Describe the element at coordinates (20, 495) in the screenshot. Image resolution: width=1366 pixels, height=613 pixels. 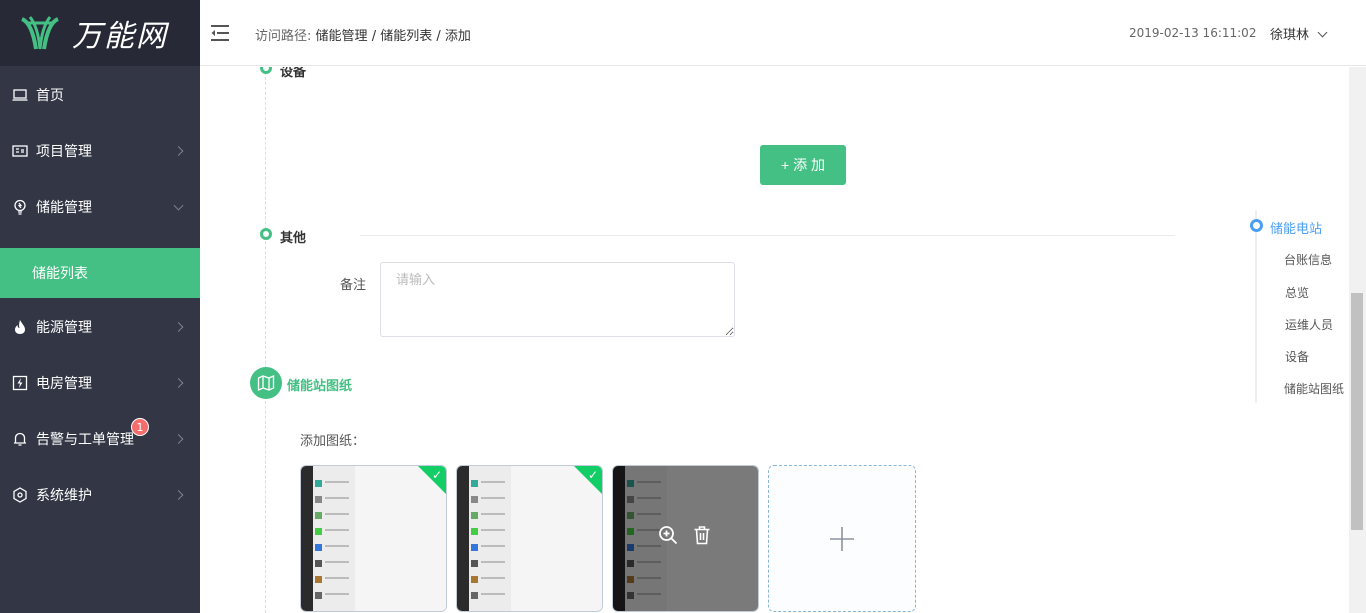
I see `hexagon-settings-icon` at that location.